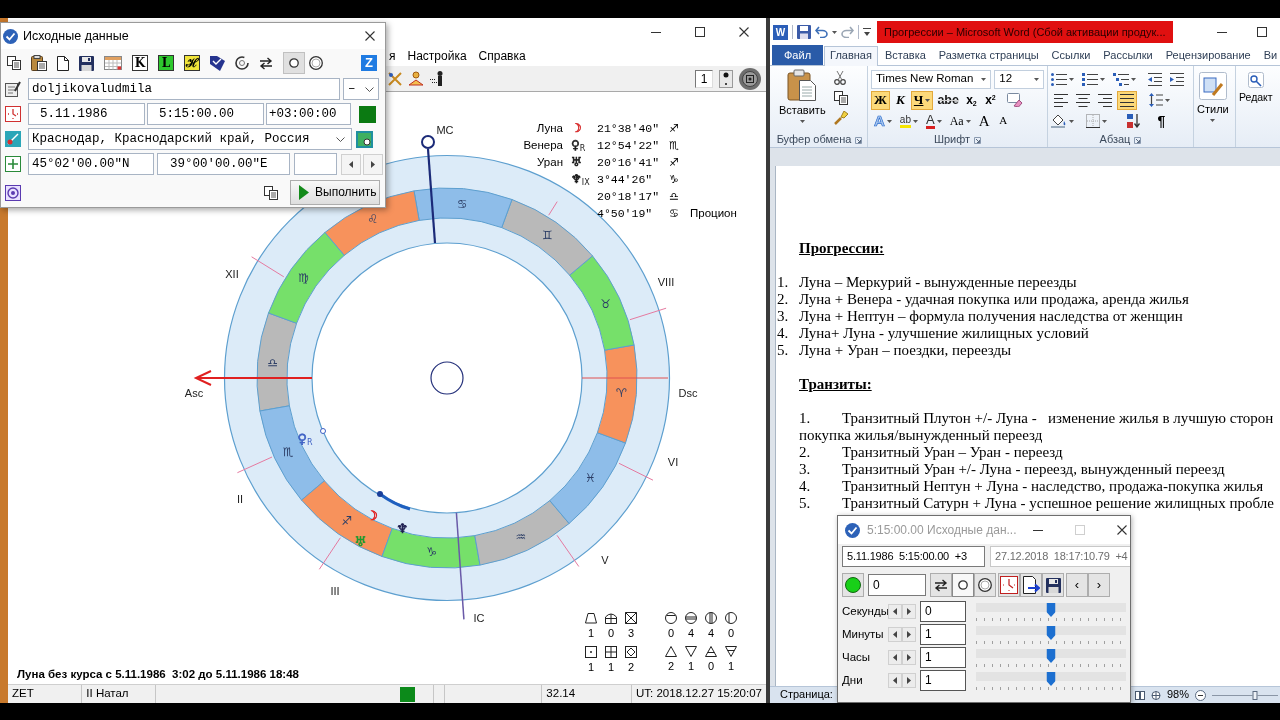 The height and width of the screenshot is (720, 1280). I want to click on customize-icon, so click(867, 32).